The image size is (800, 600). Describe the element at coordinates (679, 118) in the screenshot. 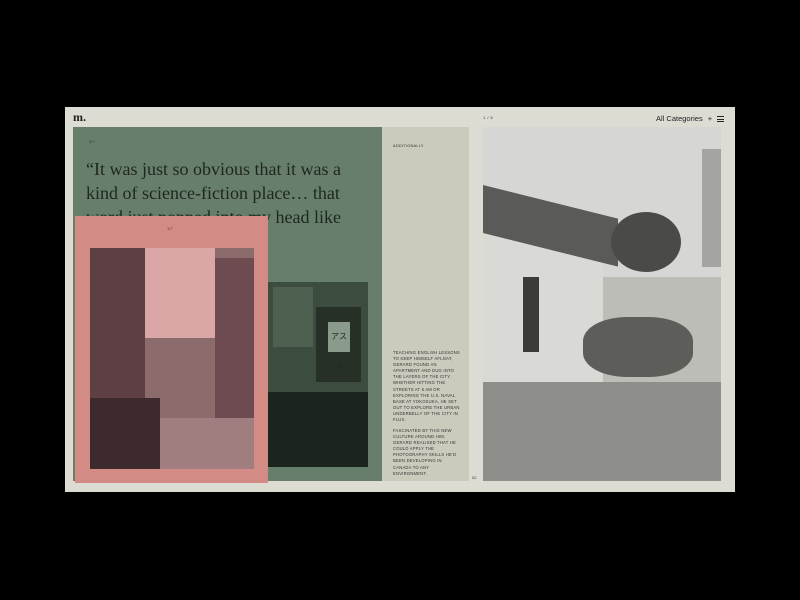

I see `category-label: All Categories` at that location.